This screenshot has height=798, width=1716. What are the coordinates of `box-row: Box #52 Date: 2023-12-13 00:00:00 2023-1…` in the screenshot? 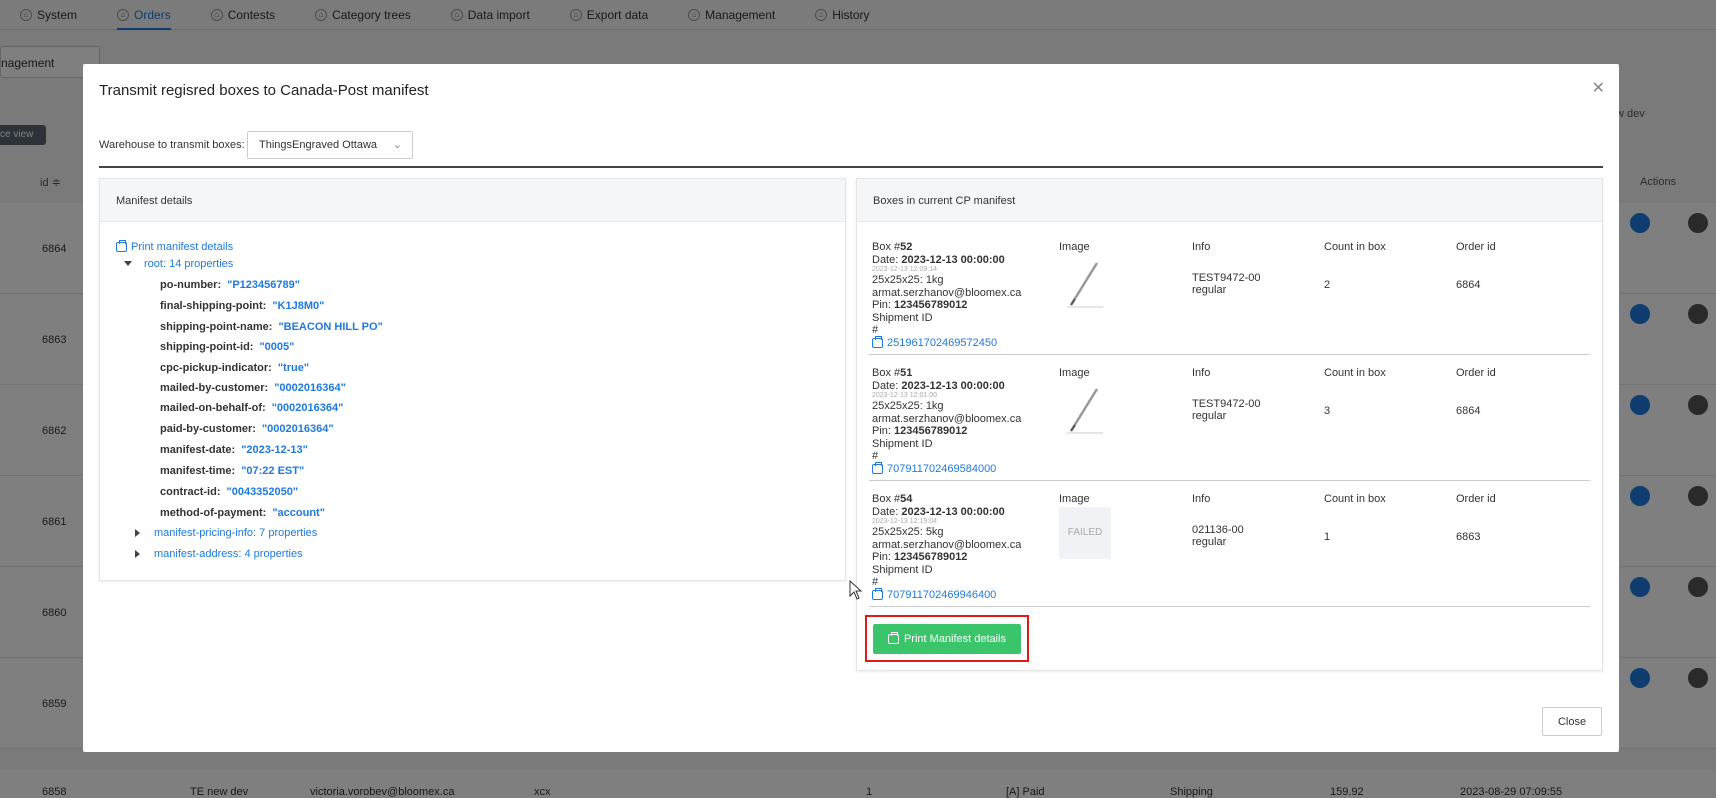 It's located at (1229, 292).